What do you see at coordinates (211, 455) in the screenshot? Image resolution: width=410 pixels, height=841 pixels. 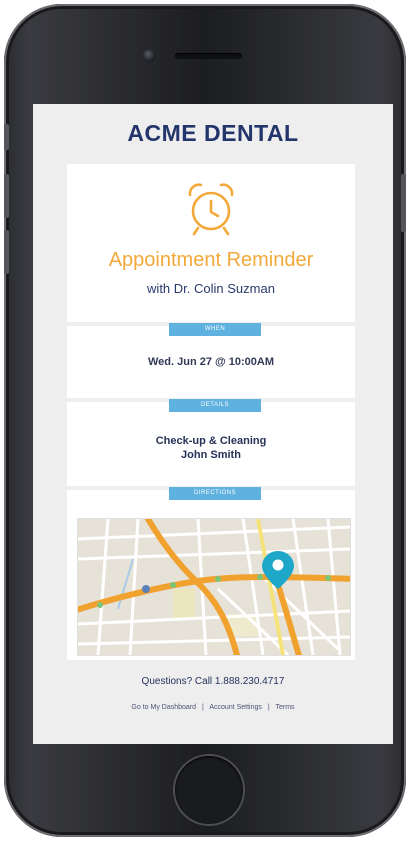 I see `patient-name: John Smith` at bounding box center [211, 455].